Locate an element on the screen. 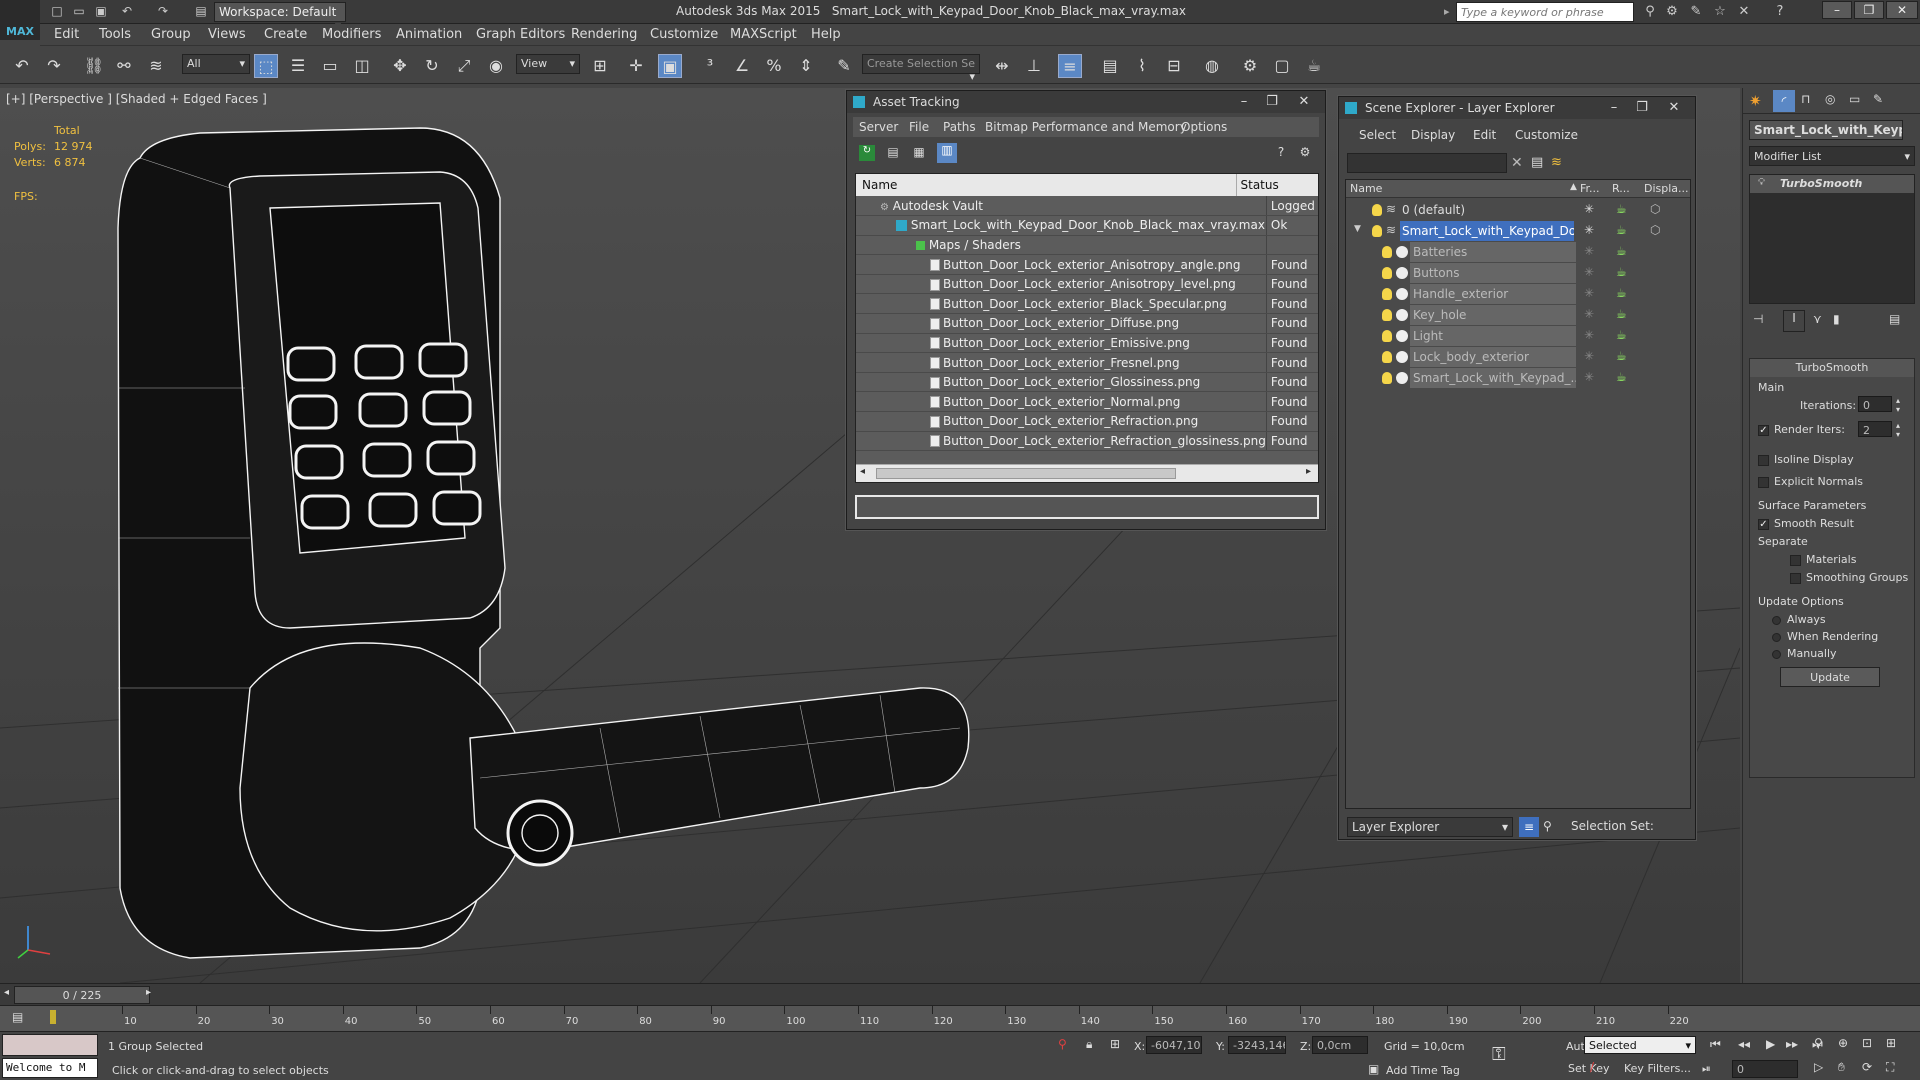  object-name-field: Smart_Lock_with_Keypa is located at coordinates (1826, 130).